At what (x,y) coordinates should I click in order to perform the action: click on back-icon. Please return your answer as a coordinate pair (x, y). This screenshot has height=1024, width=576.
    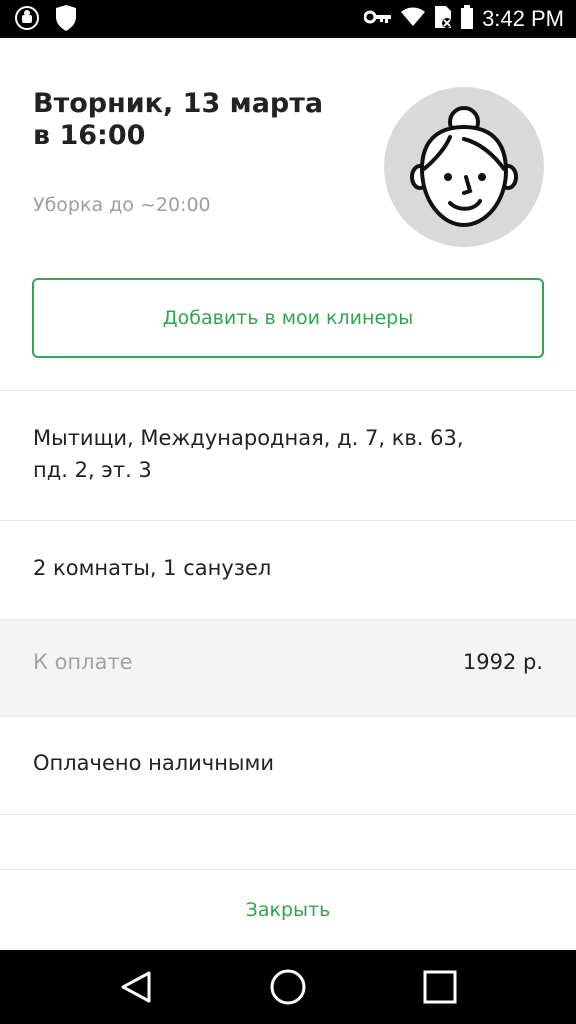
    Looking at the image, I should click on (136, 987).